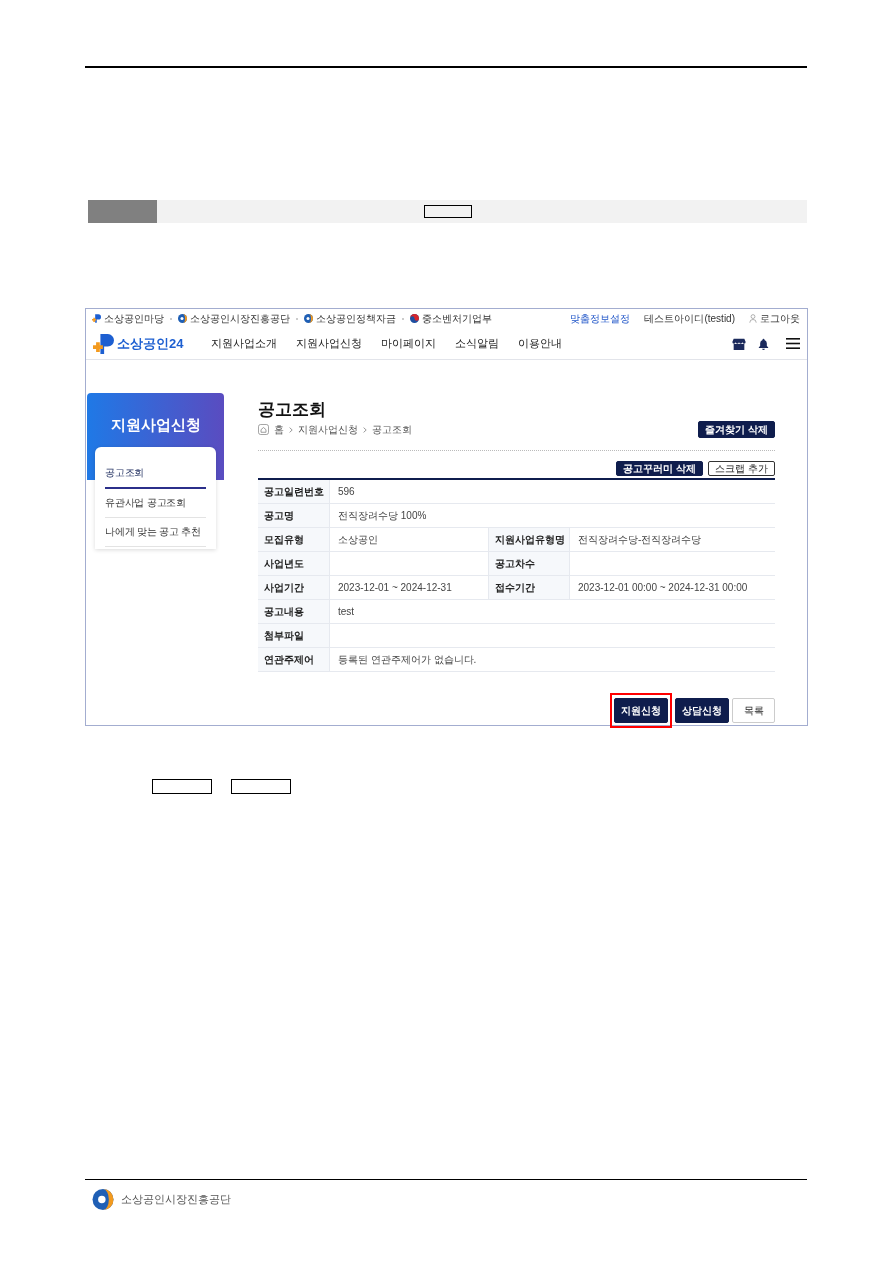  I want to click on utility-link: 중소벤처기업부, so click(451, 318).